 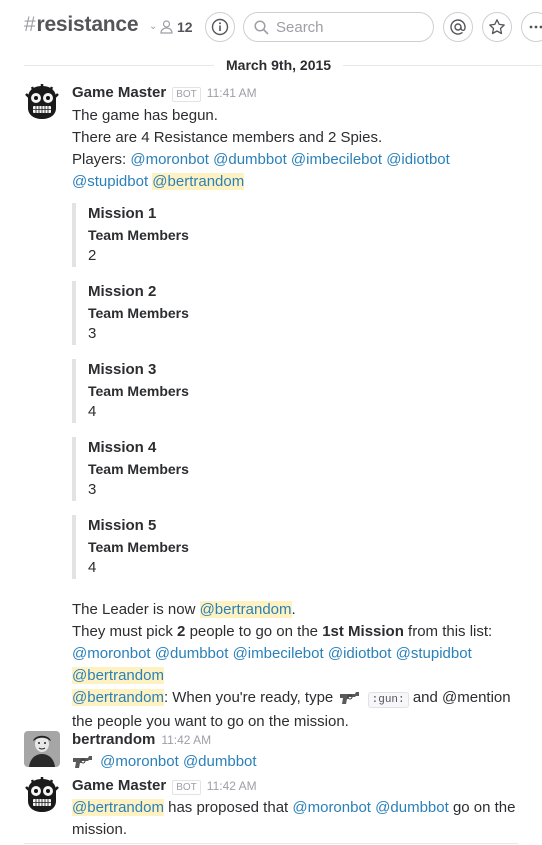 I want to click on starred-items-button, so click(x=497, y=27).